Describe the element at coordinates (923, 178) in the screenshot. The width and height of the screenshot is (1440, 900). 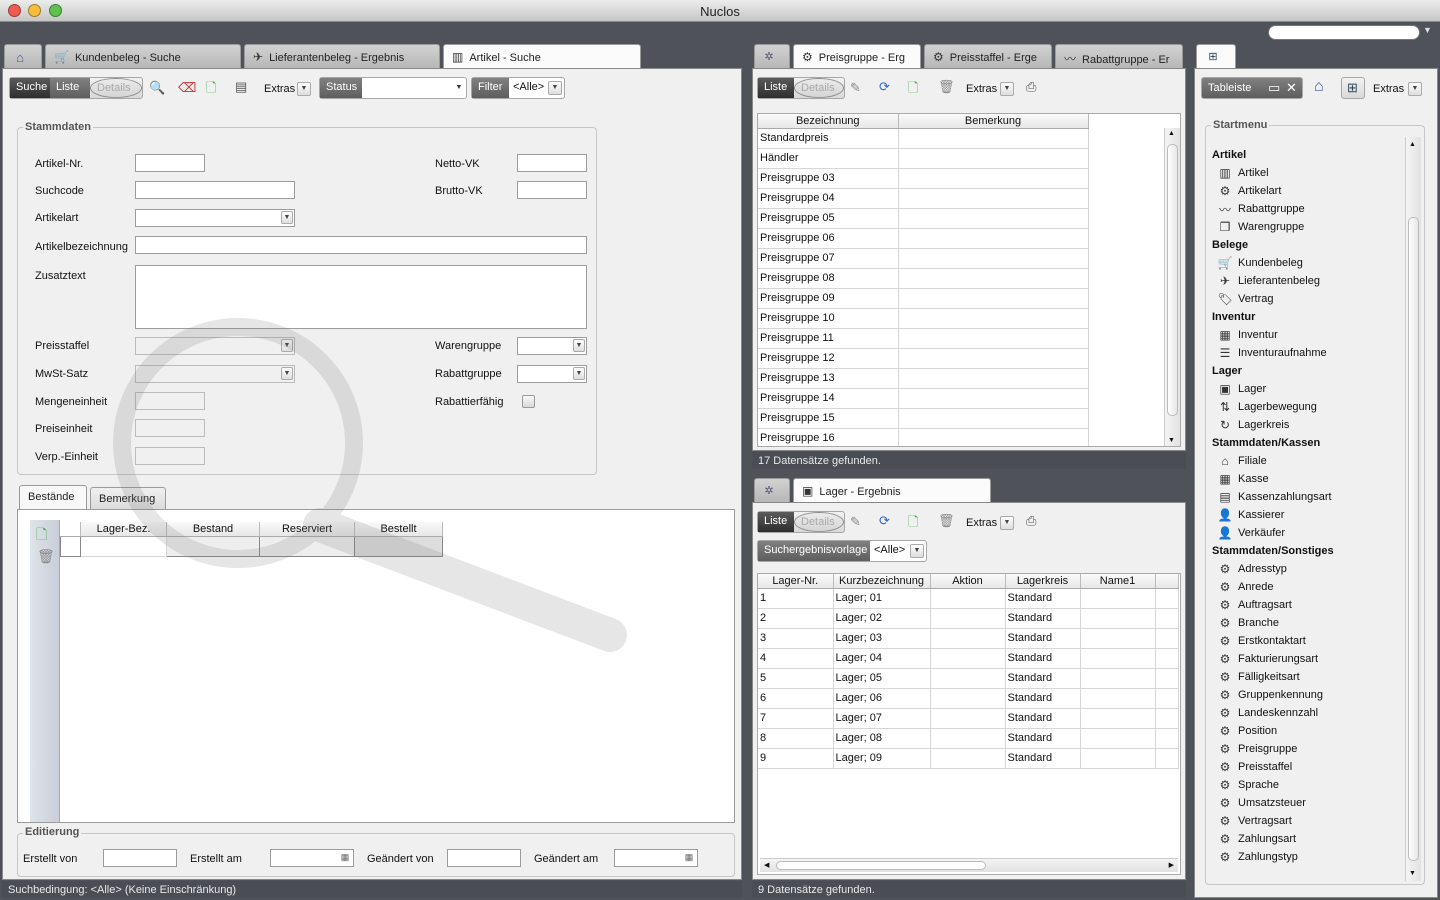
I see `table-row: Preisgruppe 03` at that location.